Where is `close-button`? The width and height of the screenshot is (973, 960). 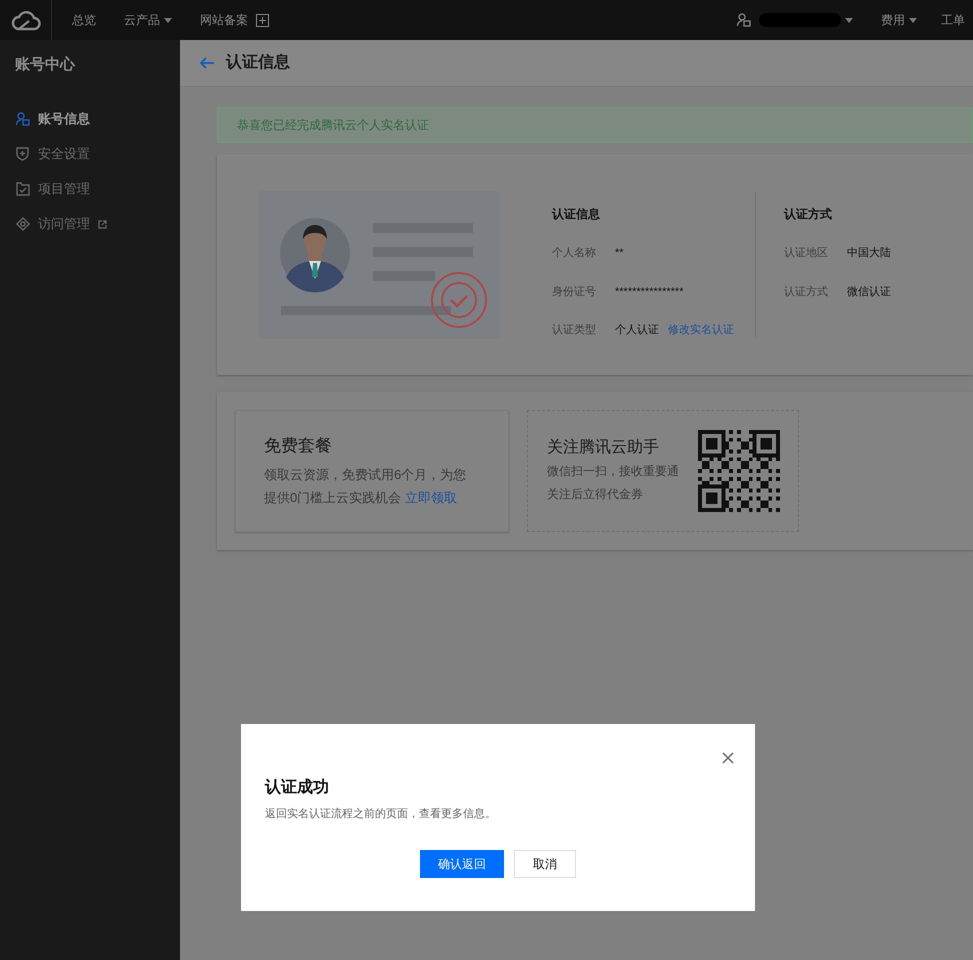 close-button is located at coordinates (728, 758).